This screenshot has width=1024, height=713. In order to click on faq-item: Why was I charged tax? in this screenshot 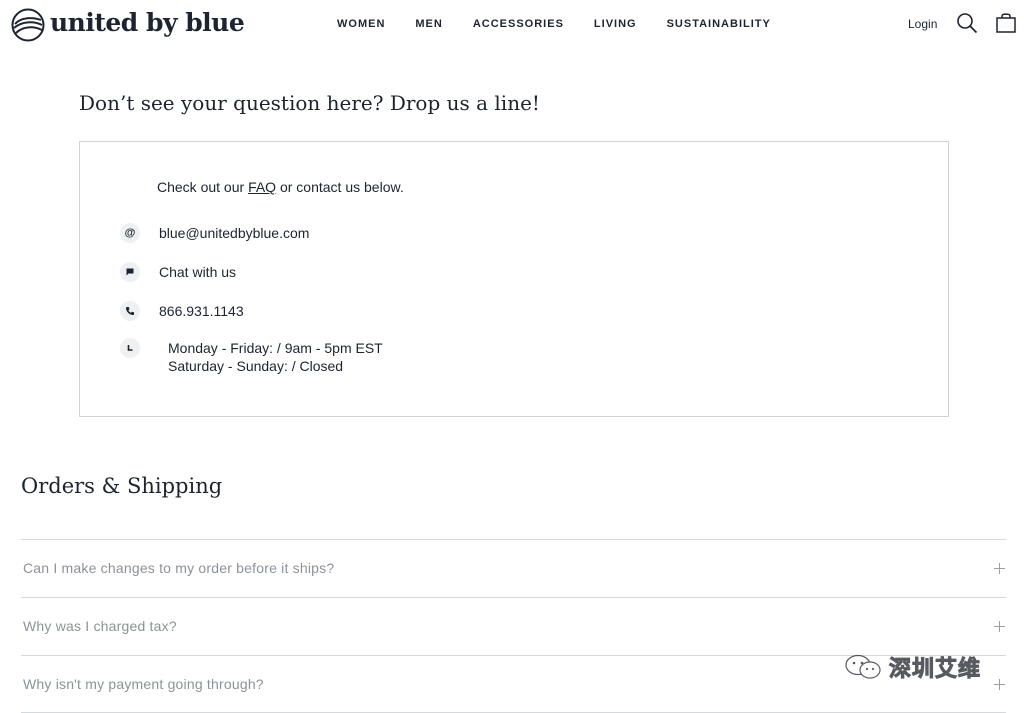, I will do `click(513, 626)`.